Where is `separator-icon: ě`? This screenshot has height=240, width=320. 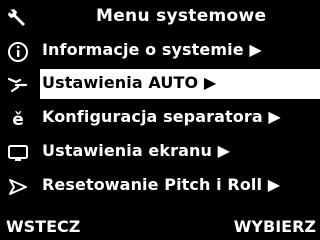
separator-icon: ě is located at coordinates (18, 120).